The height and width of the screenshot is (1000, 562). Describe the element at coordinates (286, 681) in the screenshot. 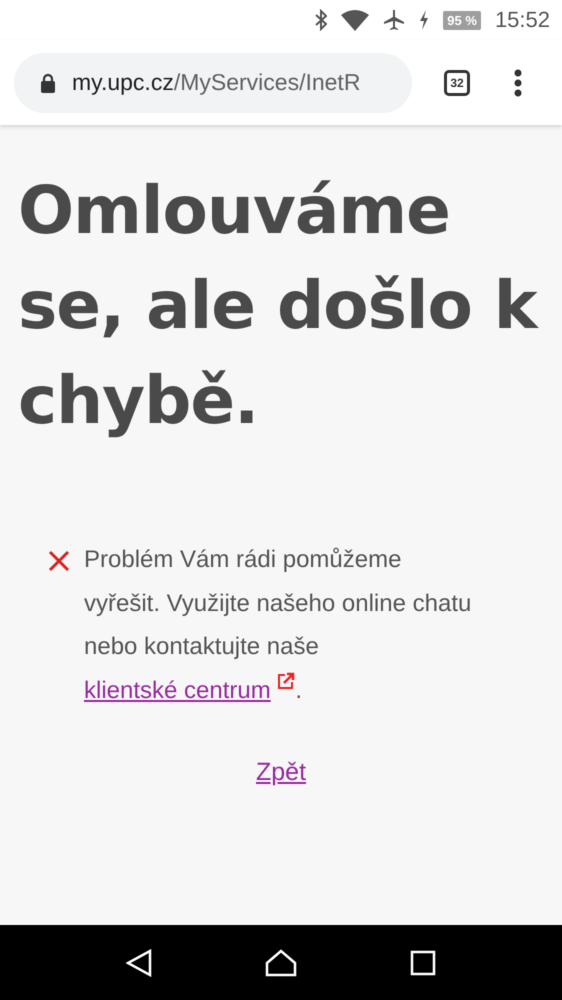

I see `external-link-icon` at that location.